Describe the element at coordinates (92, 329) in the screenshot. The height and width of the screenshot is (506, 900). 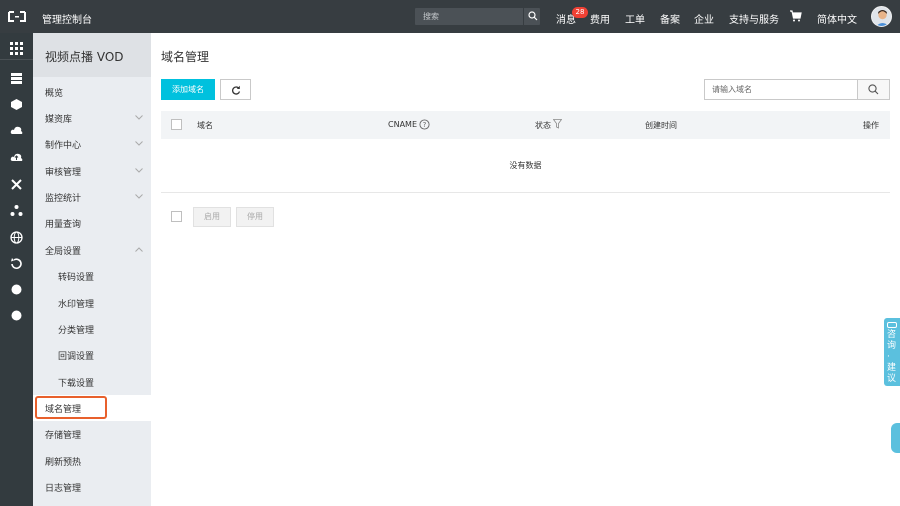
I see `sidebar-item-category: 分类管理` at that location.